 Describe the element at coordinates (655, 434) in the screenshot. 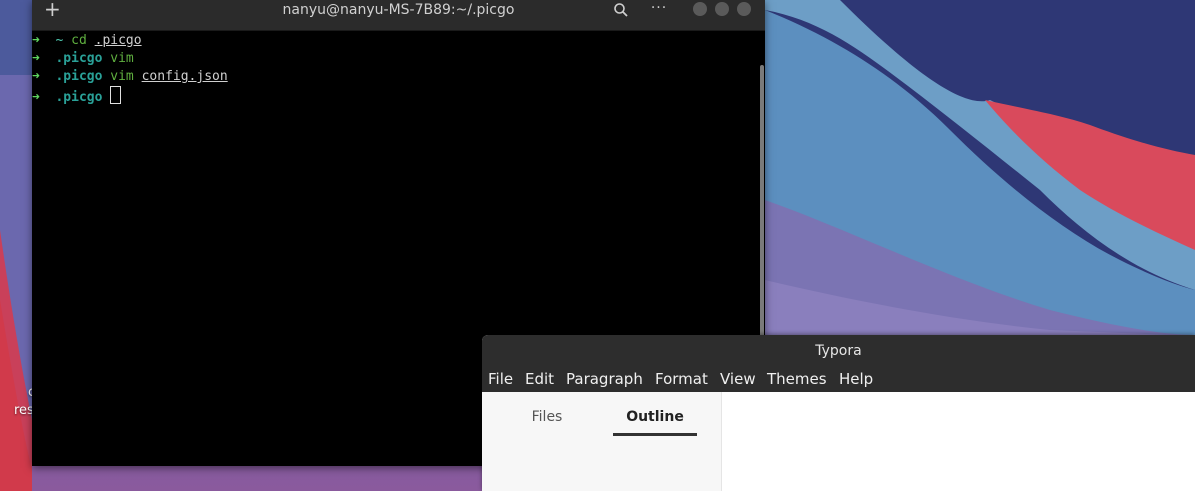

I see `active-tab-indicator` at that location.